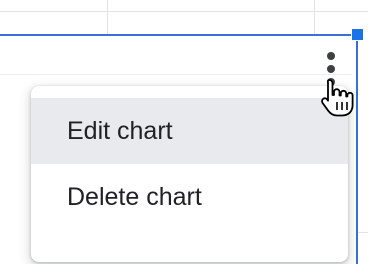  I want to click on hand-pointer-icon, so click(337, 98).